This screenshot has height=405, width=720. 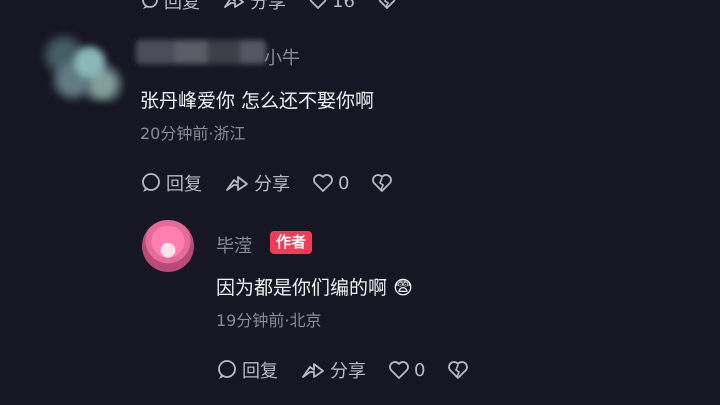 I want to click on reply-text: 因为都是你们编的啊, so click(x=302, y=288).